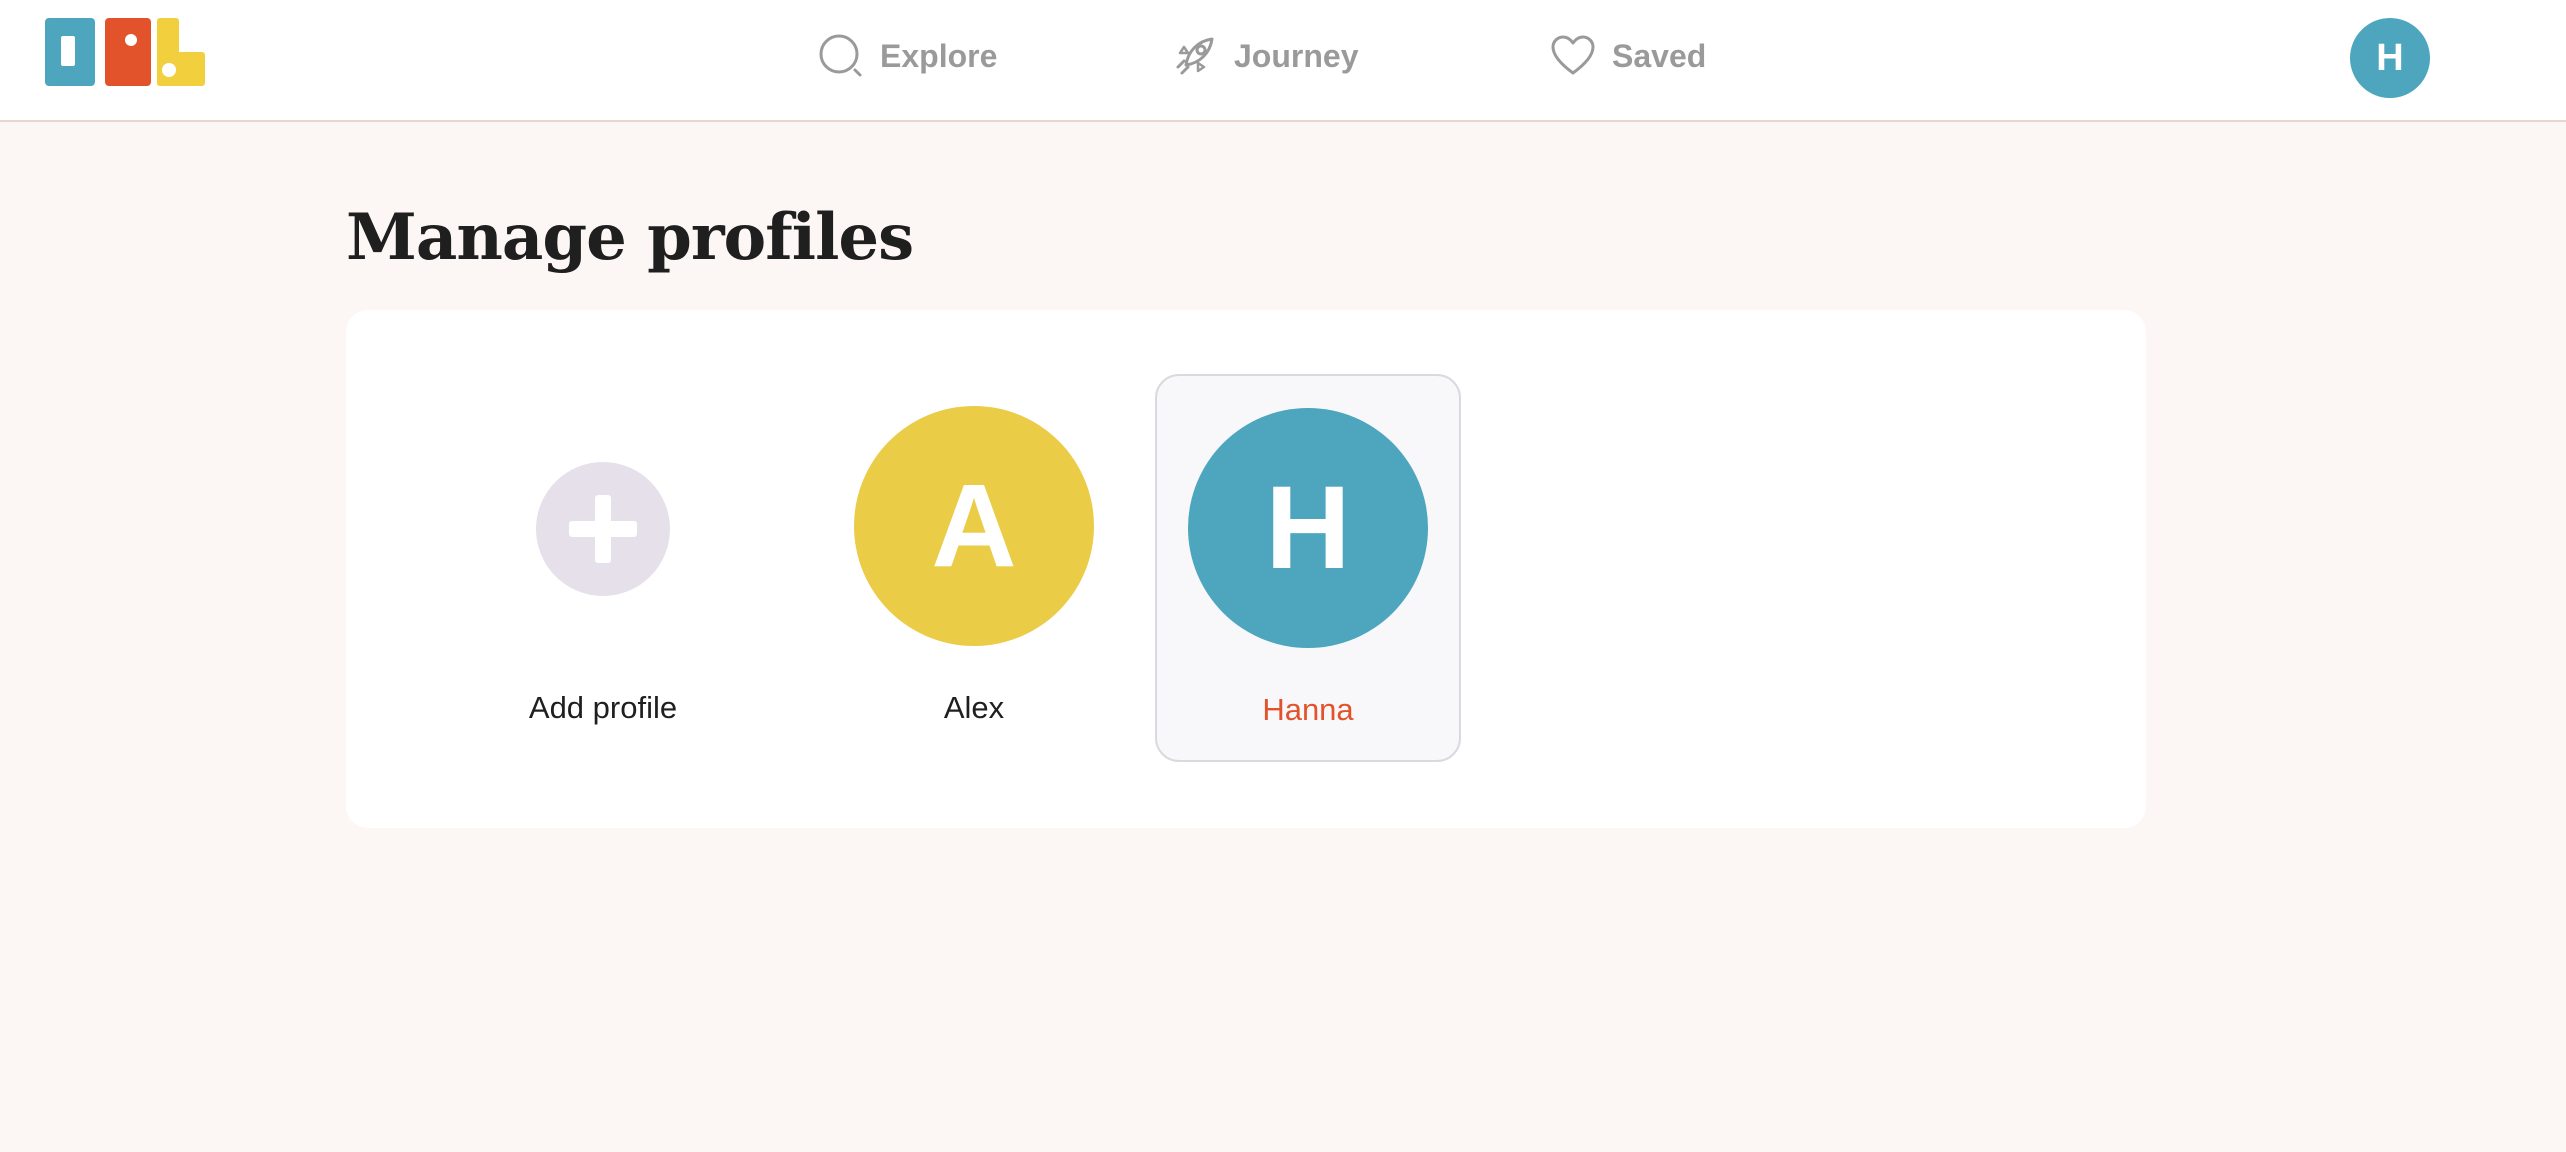  I want to click on nav-explore-label: Explore, so click(939, 55).